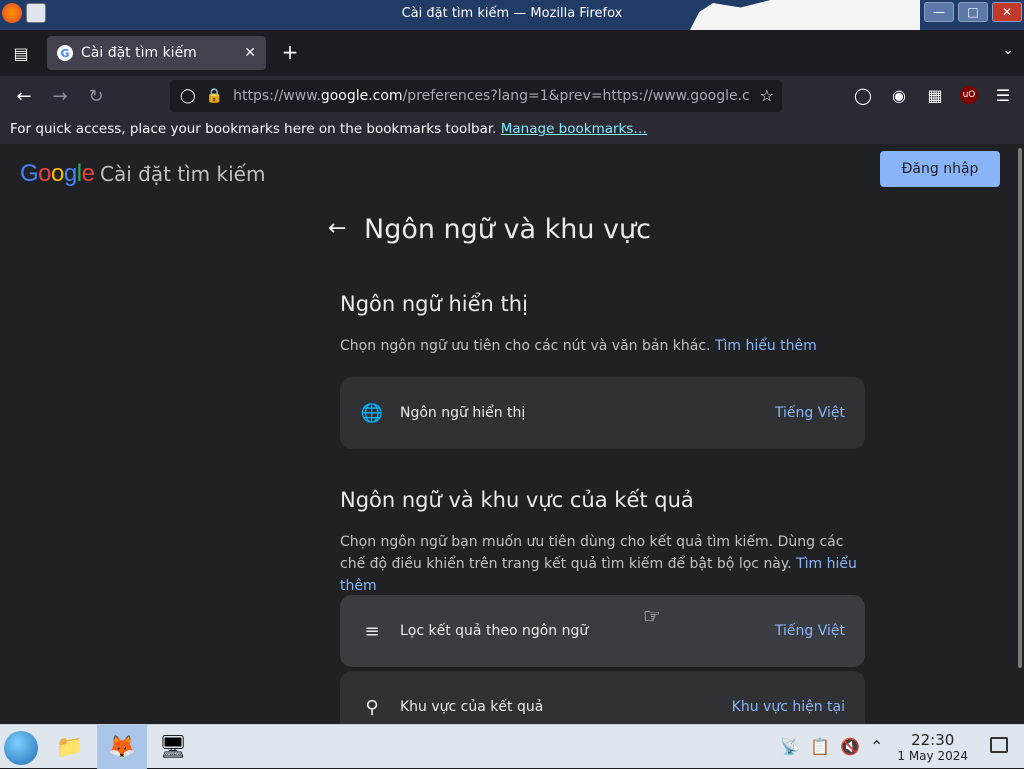 This screenshot has width=1024, height=769. Describe the element at coordinates (21, 53) in the screenshot. I see `firefox-view-icon: ▤` at that location.